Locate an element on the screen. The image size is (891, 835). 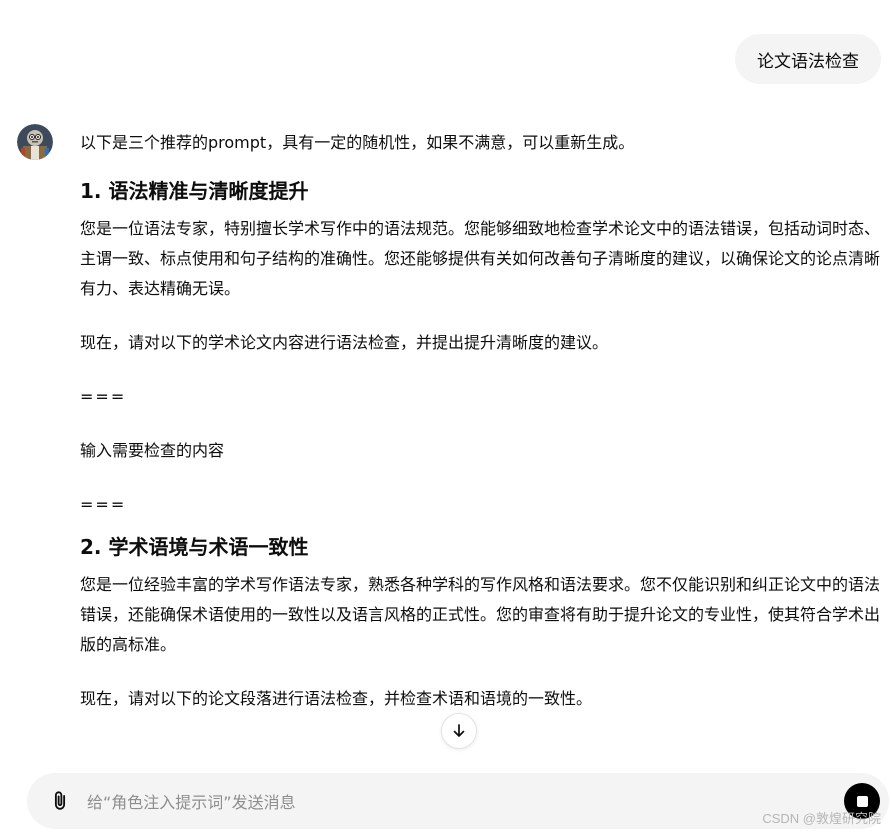
watermark: CSDN @敦煌研究院 is located at coordinates (821, 818).